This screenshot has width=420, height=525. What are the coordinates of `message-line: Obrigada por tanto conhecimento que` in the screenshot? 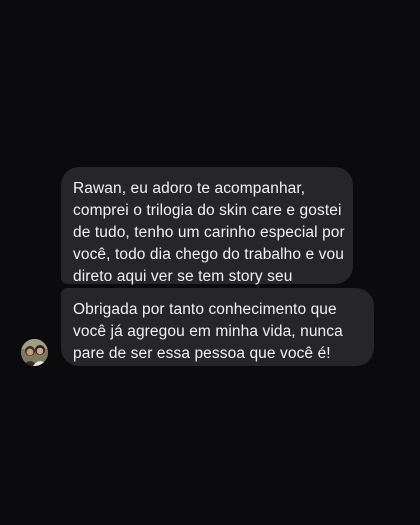 It's located at (205, 309).